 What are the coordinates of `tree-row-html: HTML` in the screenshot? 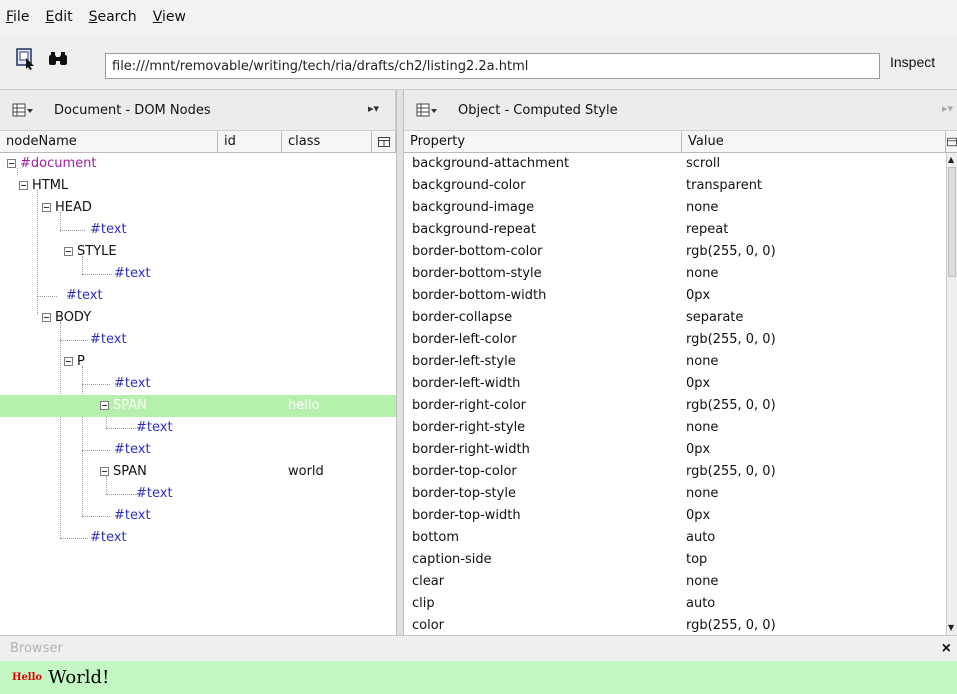 It's located at (198, 186).